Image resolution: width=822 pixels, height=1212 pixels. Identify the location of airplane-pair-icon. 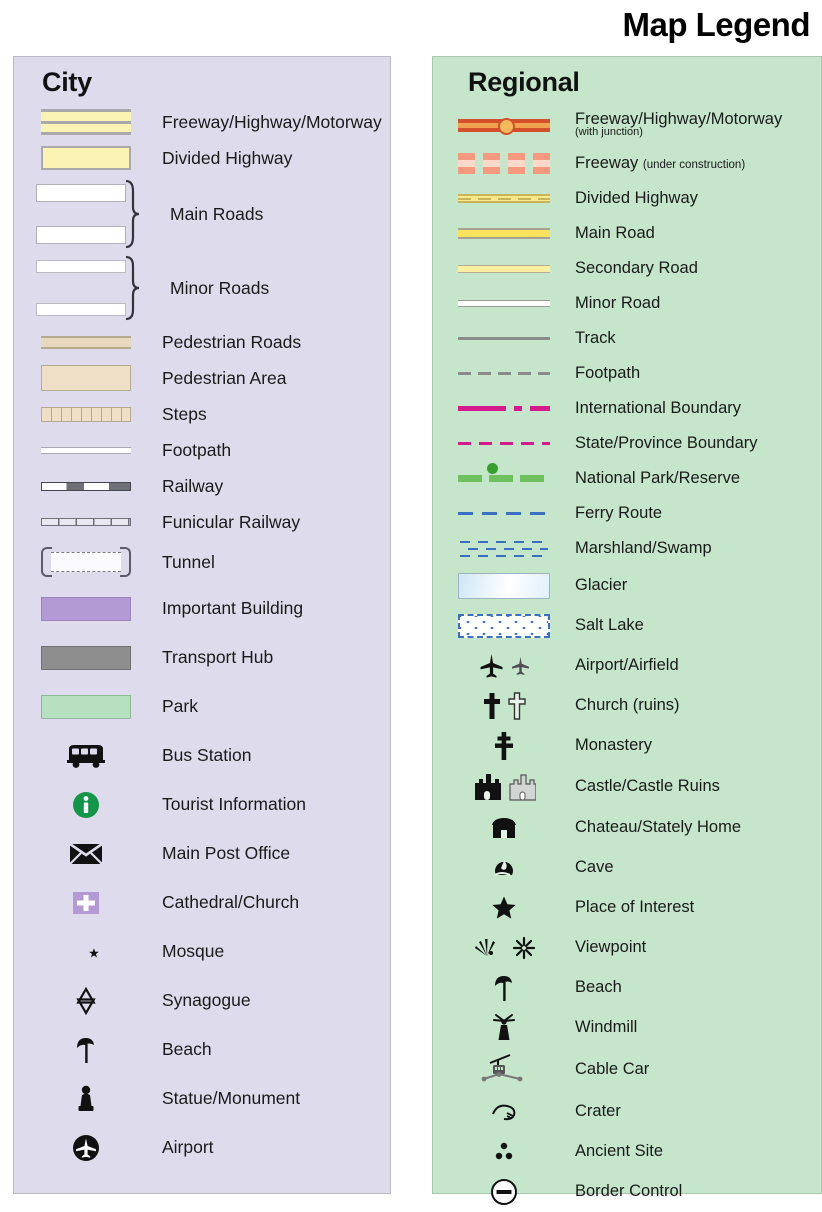
(504, 666).